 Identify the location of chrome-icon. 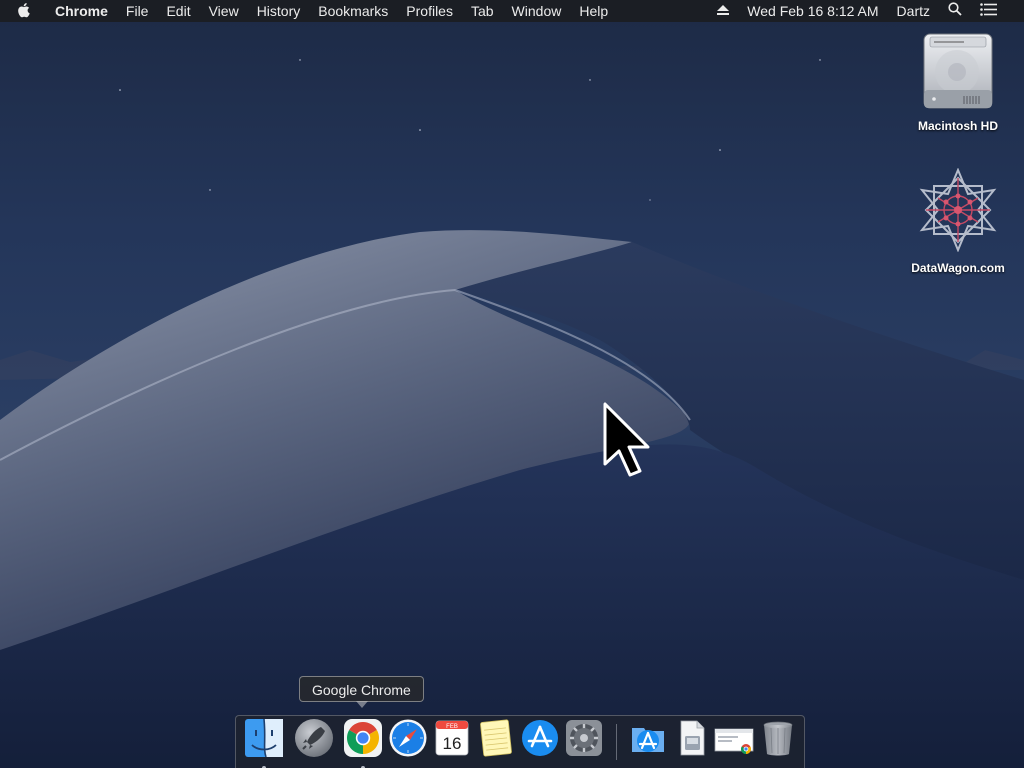
(363, 740).